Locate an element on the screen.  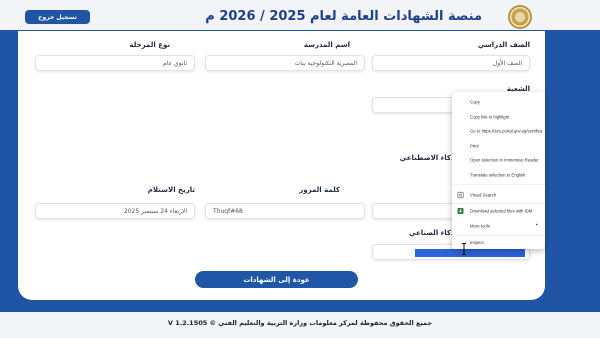
logout-button: تسجيل خروج is located at coordinates (57, 17).